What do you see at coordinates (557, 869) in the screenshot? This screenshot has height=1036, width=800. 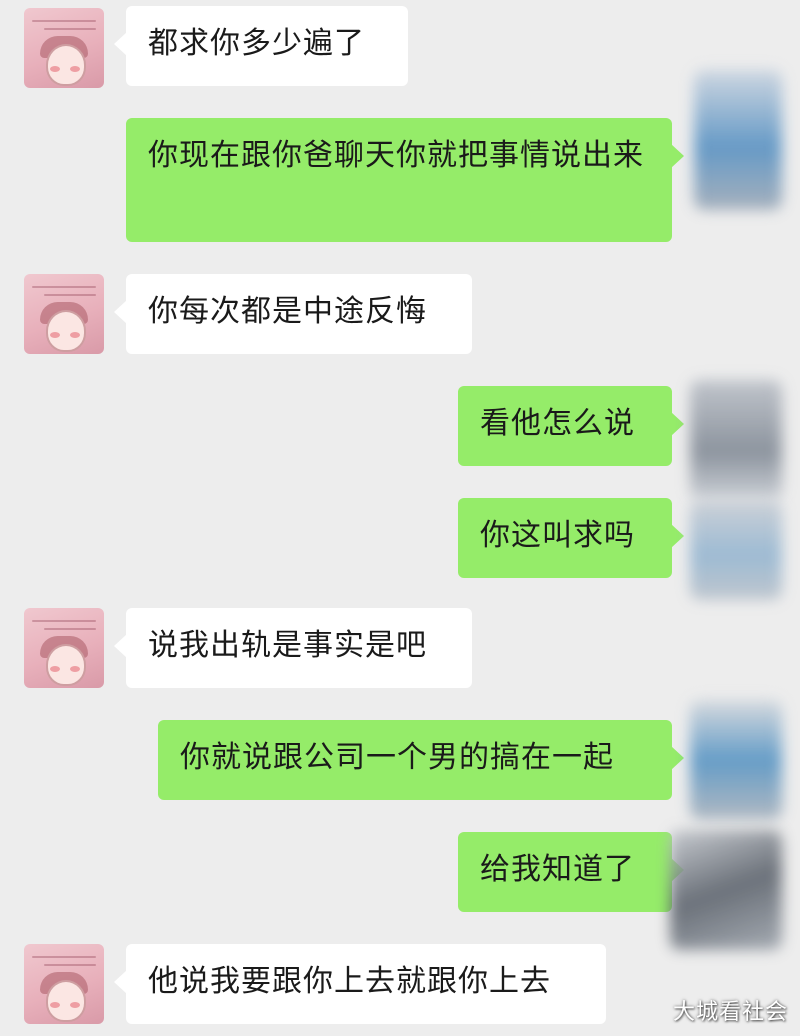 I see `message-text: 给我知道了` at bounding box center [557, 869].